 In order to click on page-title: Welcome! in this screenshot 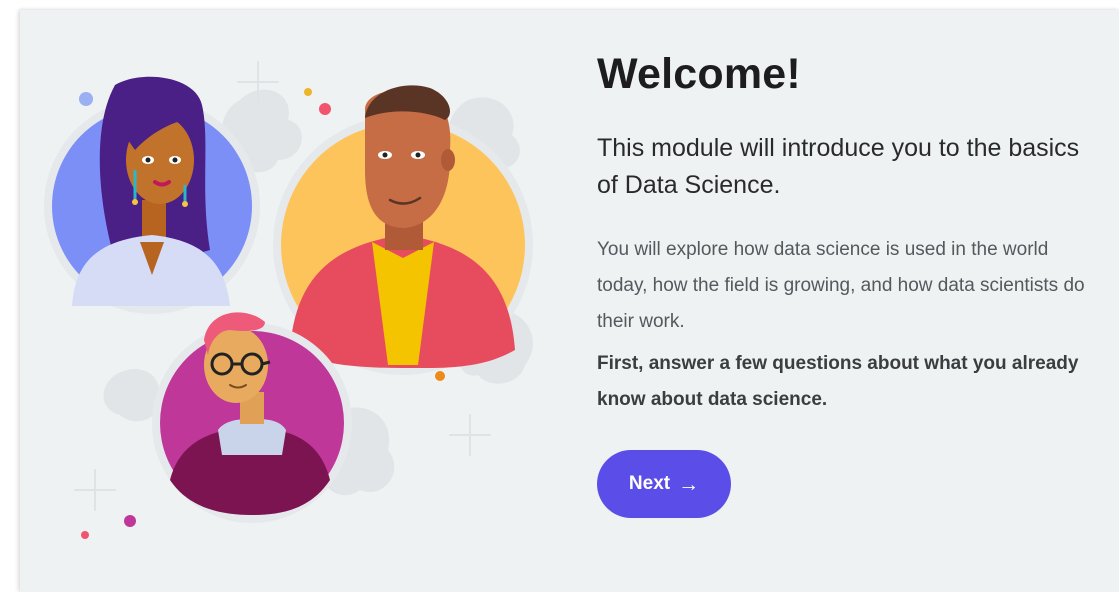, I will do `click(699, 74)`.